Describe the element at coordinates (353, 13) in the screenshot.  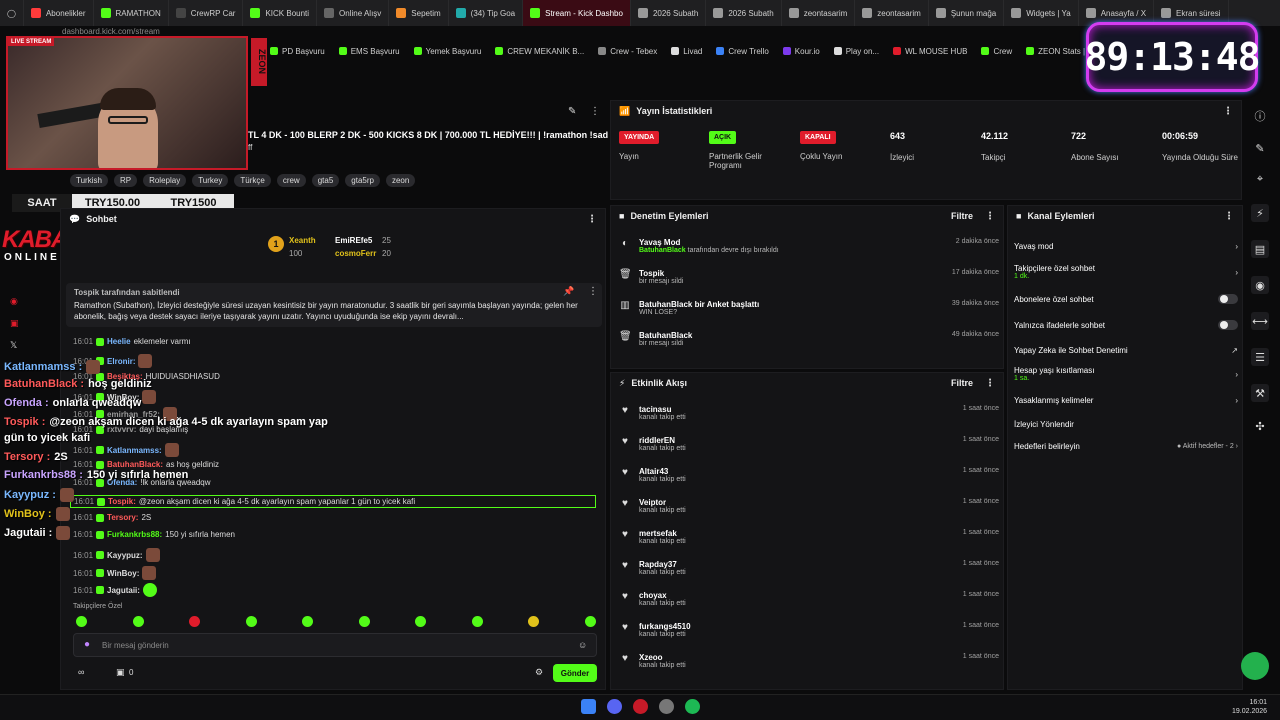
I see `browser-tab: Online Alışv` at that location.